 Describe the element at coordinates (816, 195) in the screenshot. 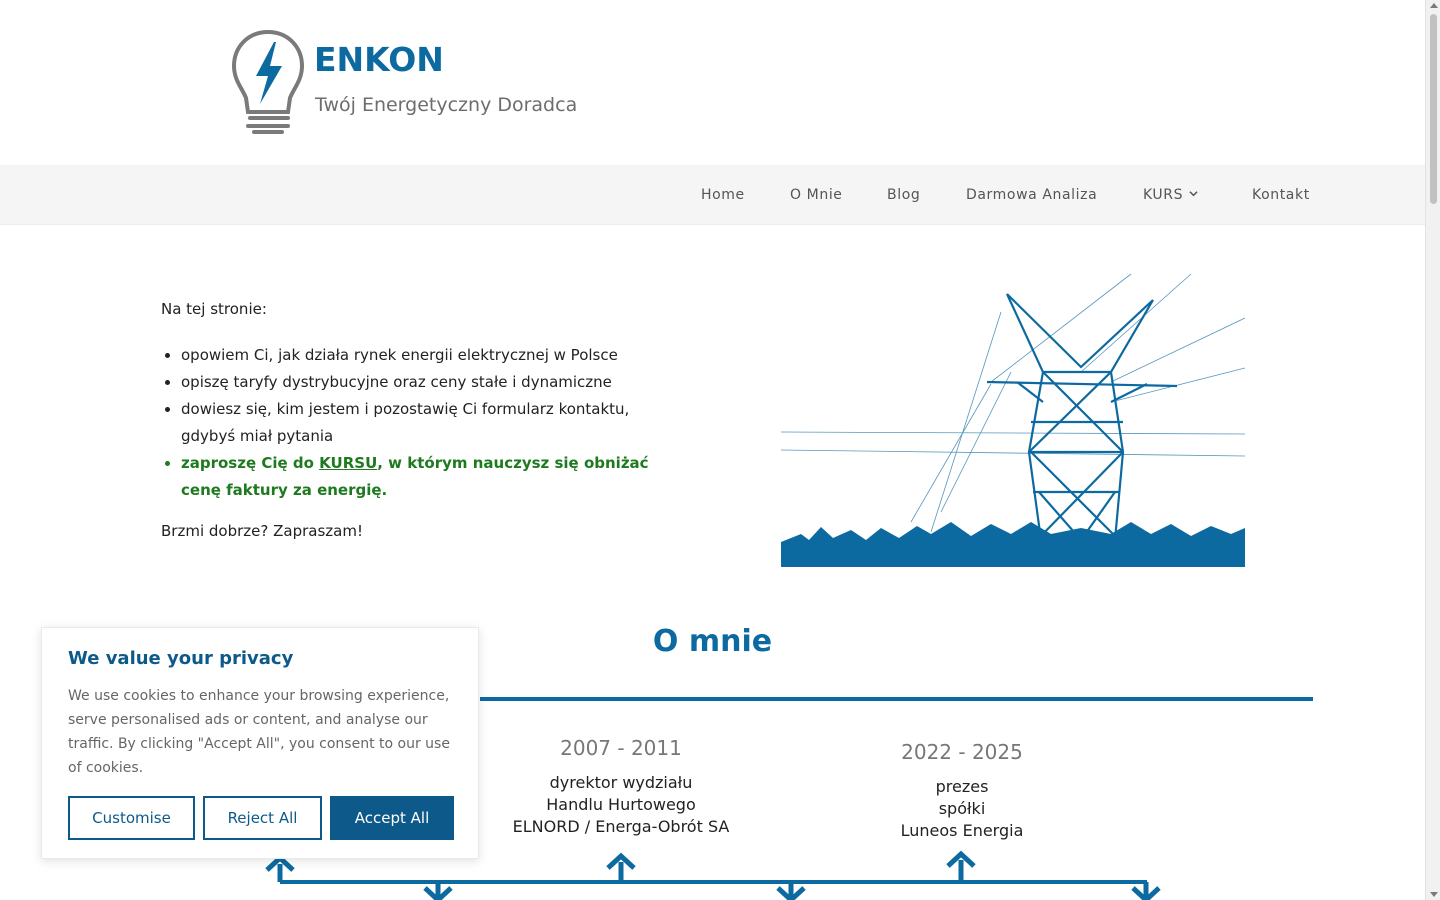

I see `nav-item-o-mnie: O Mnie` at that location.